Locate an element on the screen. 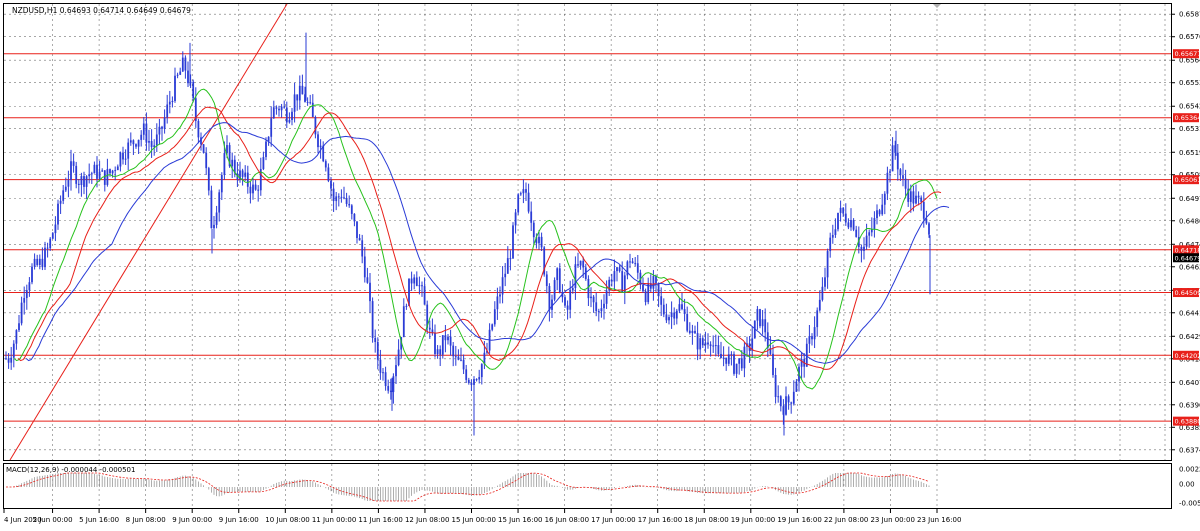 The width and height of the screenshot is (1200, 531). y-tick-label: 0.65420 is located at coordinates (1189, 107).